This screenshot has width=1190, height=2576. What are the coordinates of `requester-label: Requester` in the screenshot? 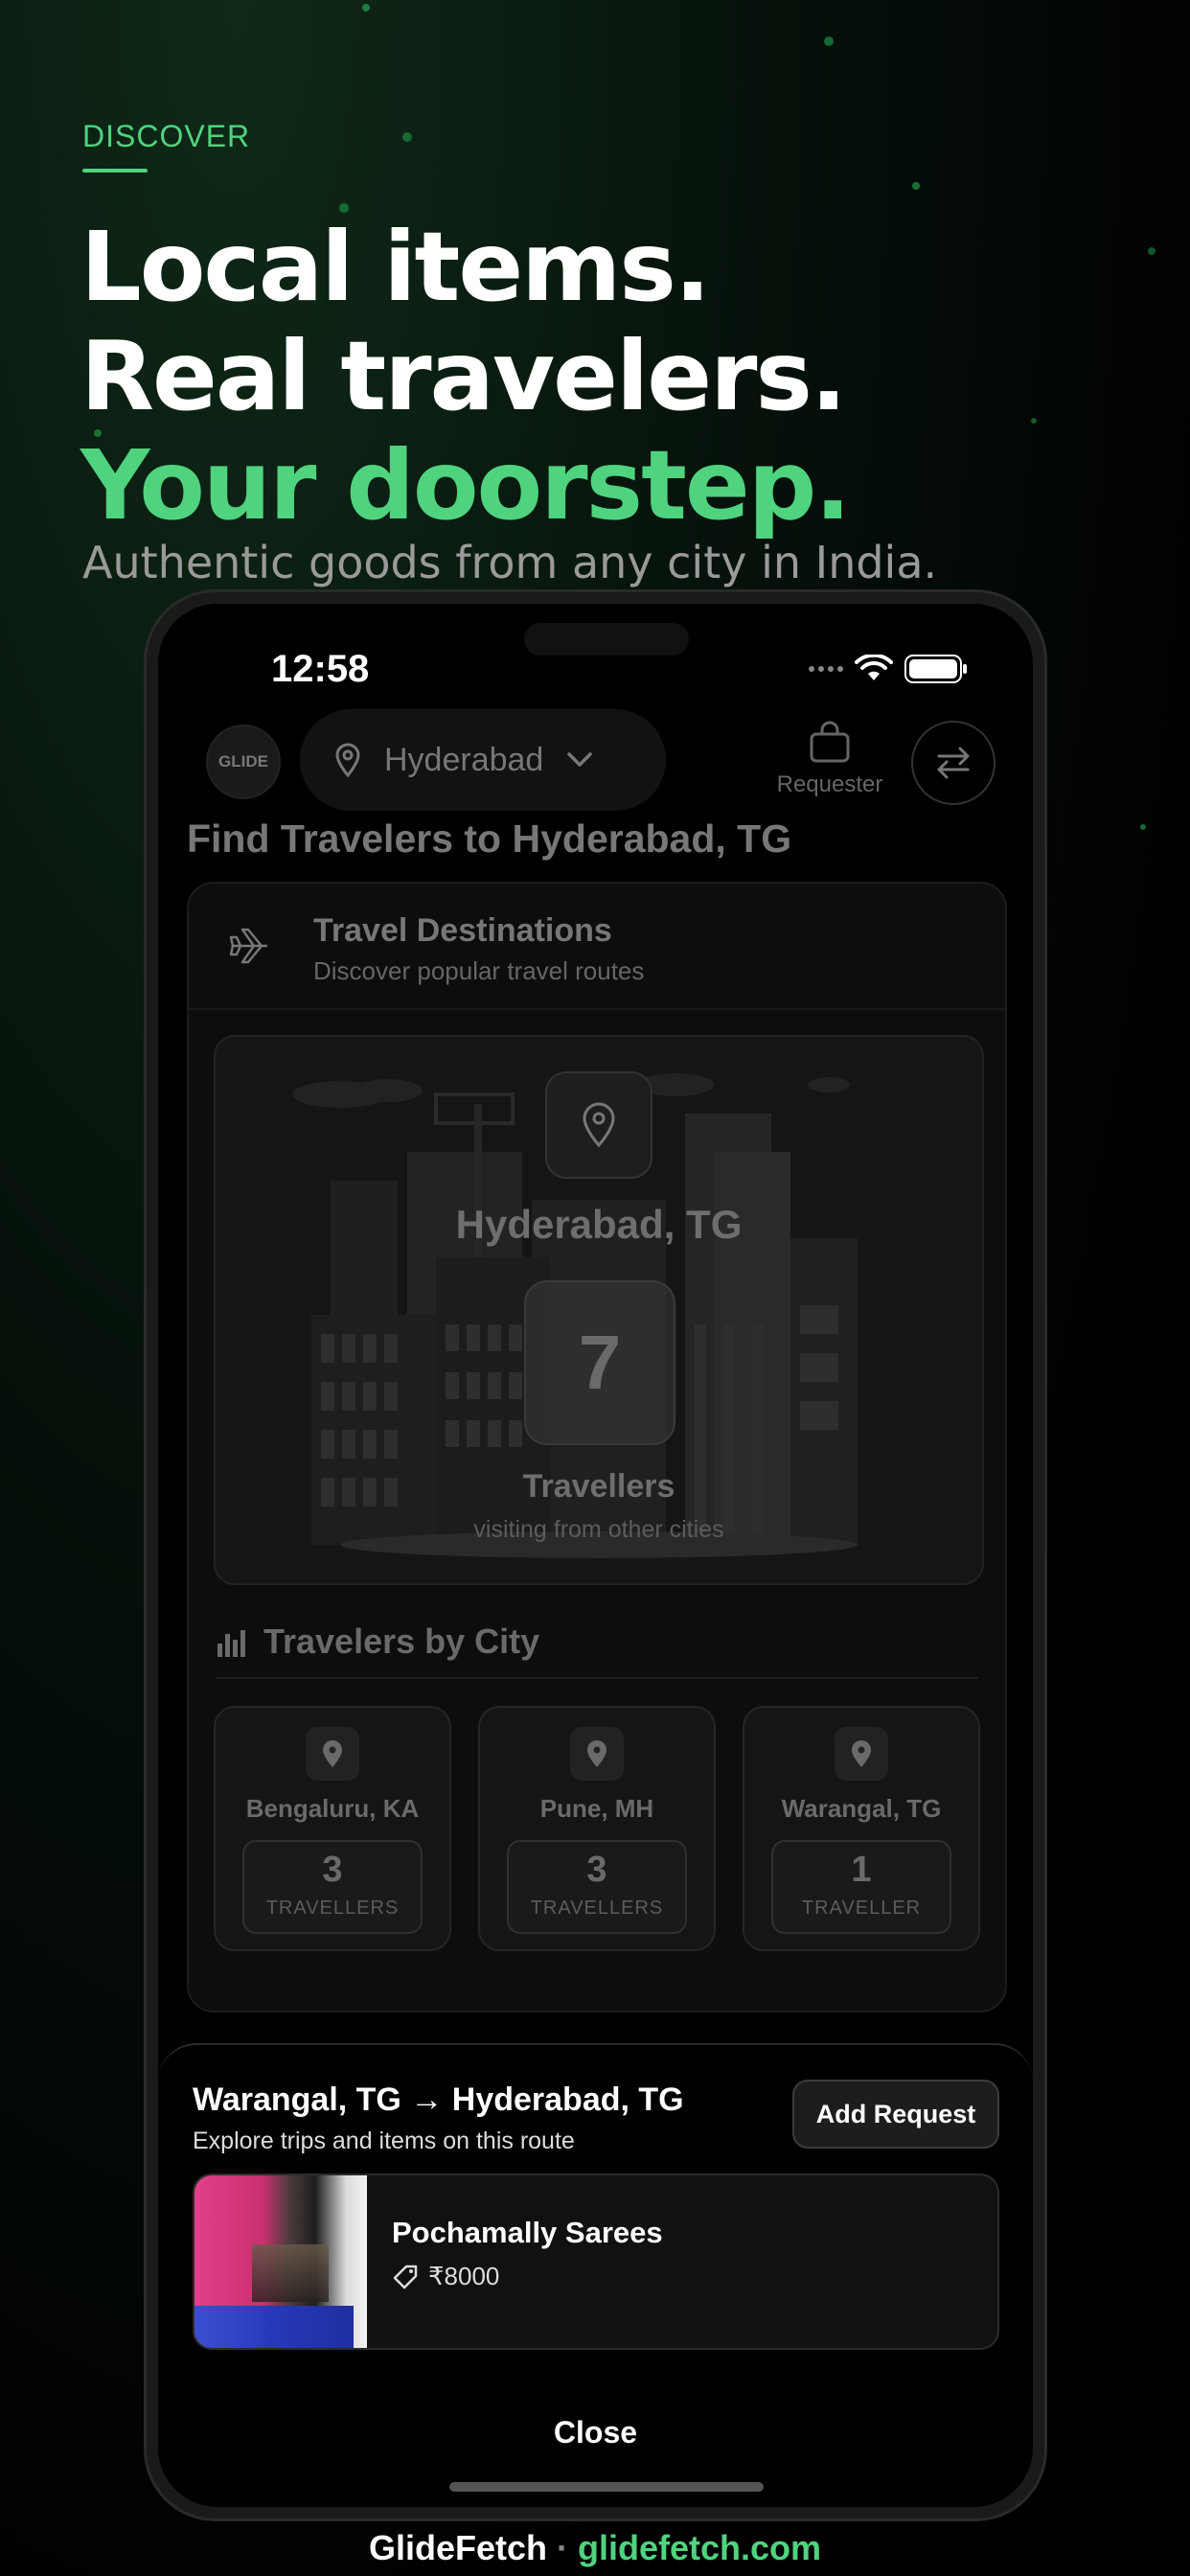 It's located at (829, 784).